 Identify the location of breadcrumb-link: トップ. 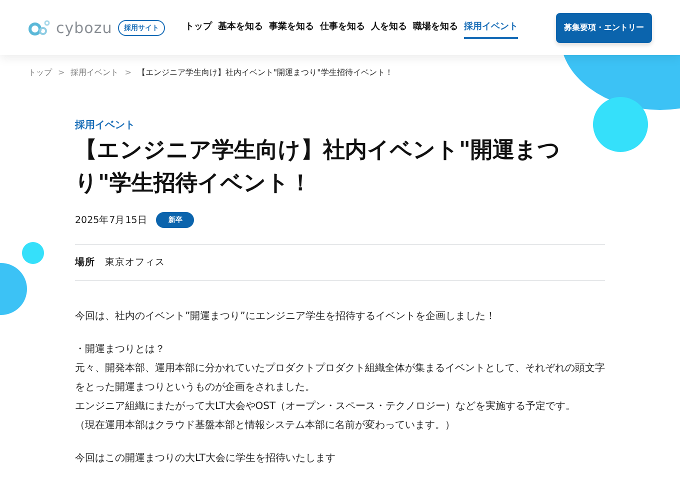
(40, 72).